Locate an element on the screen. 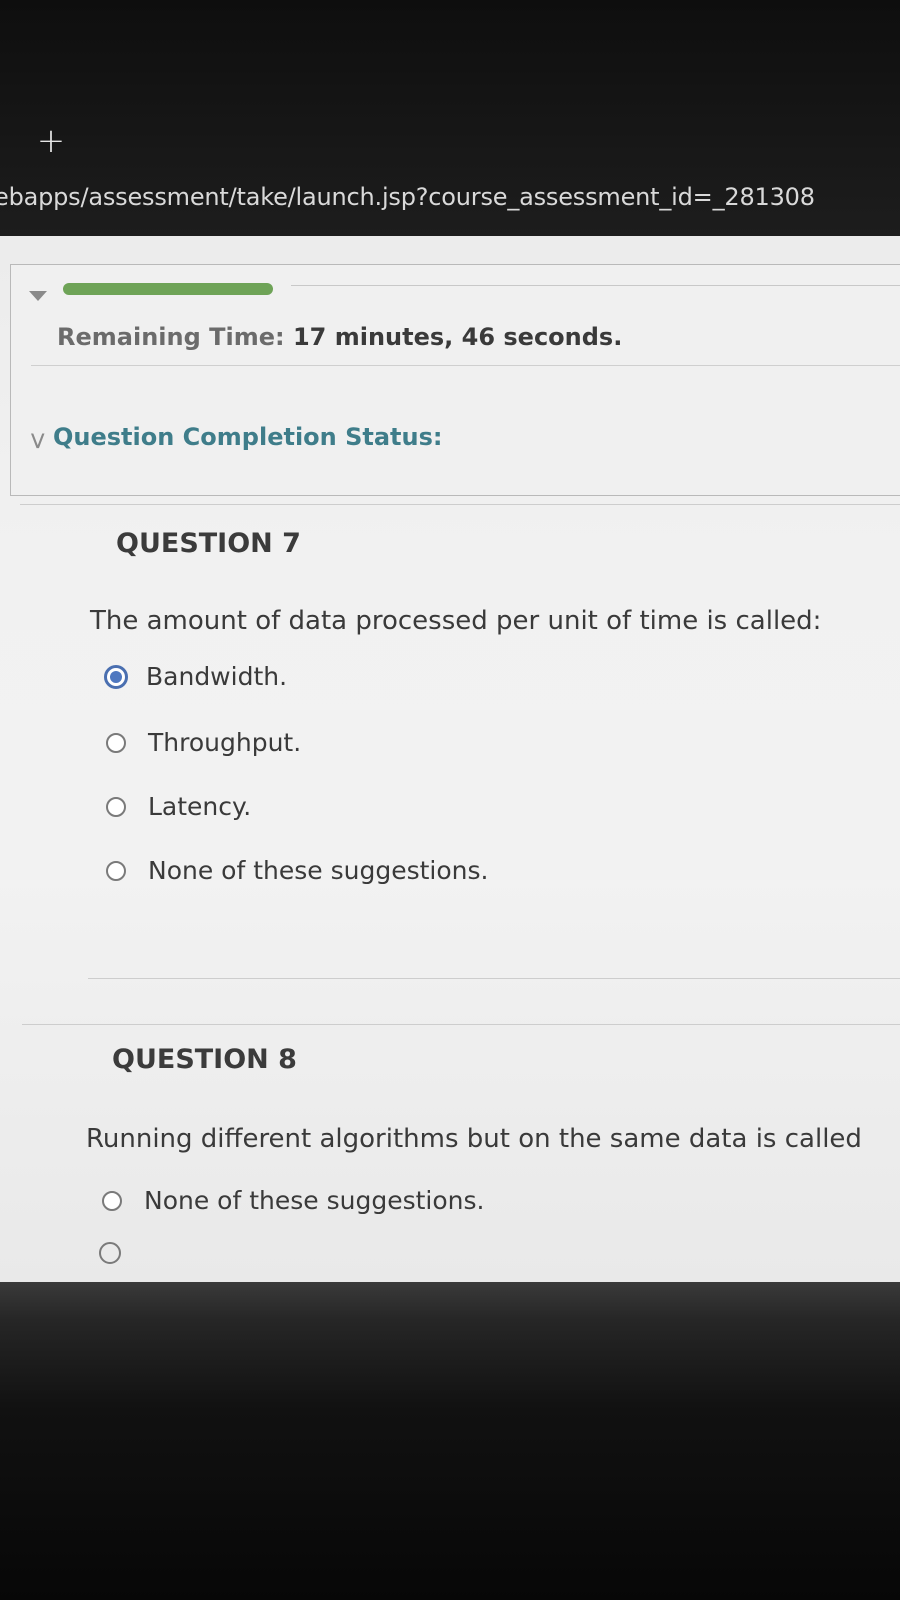 The image size is (900, 1600). remaining-time: Remaining Time: 17 minutes, 46 seconds. is located at coordinates (339, 337).